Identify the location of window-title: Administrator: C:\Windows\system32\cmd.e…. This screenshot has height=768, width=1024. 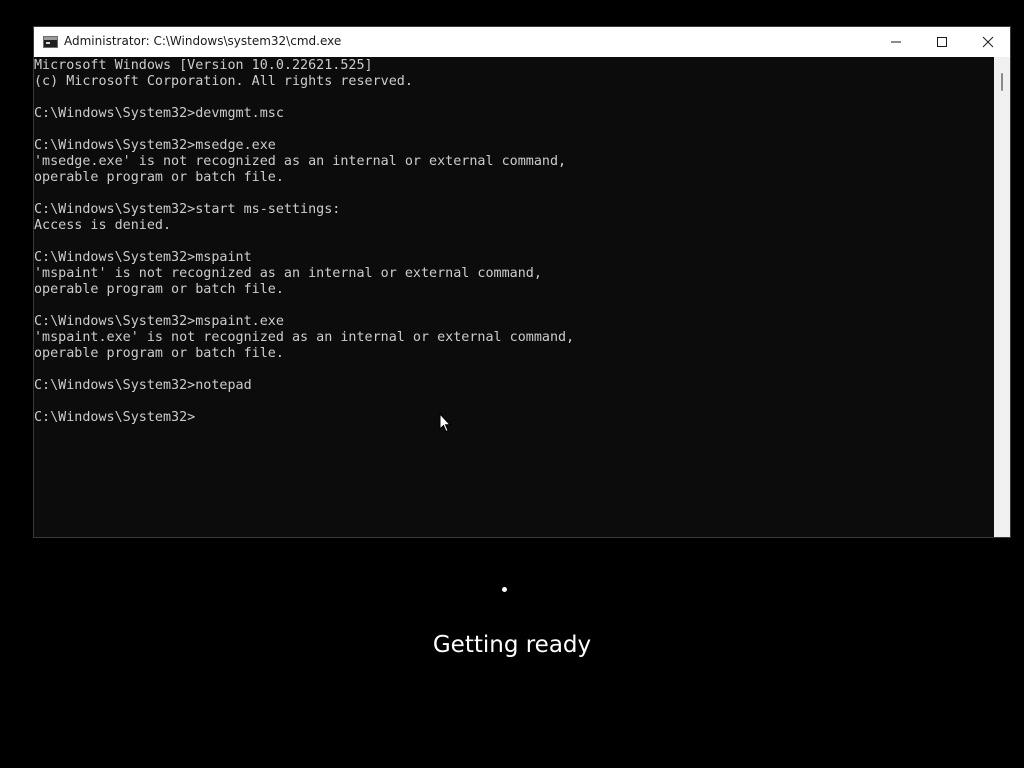
(203, 41).